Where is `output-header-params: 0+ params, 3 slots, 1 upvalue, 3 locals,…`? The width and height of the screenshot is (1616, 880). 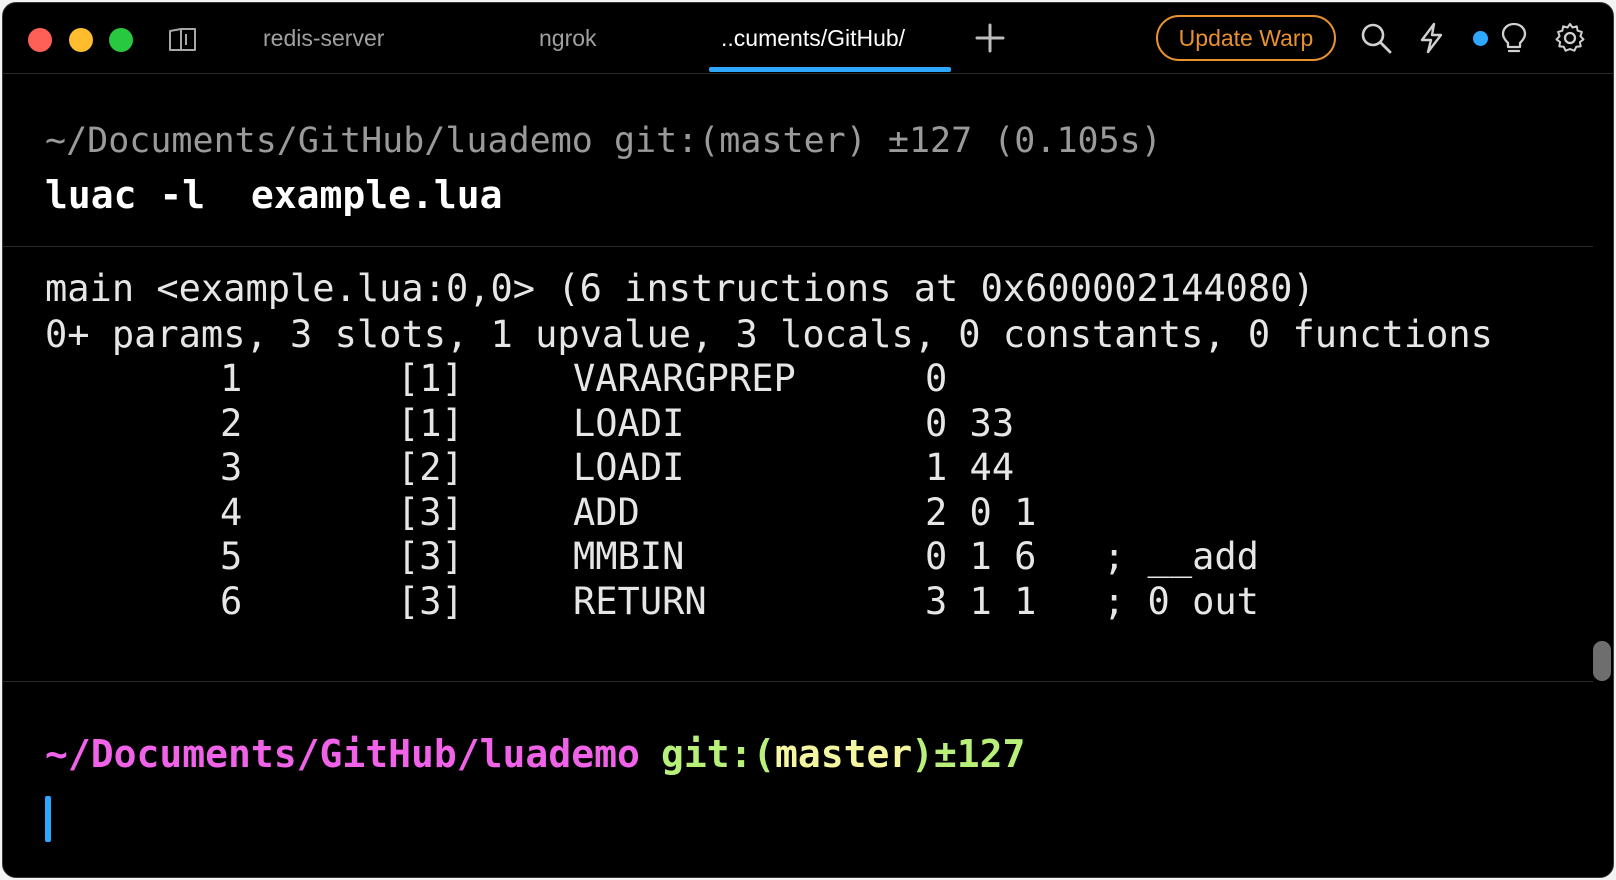 output-header-params: 0+ params, 3 slots, 1 upvalue, 3 locals,… is located at coordinates (769, 334).